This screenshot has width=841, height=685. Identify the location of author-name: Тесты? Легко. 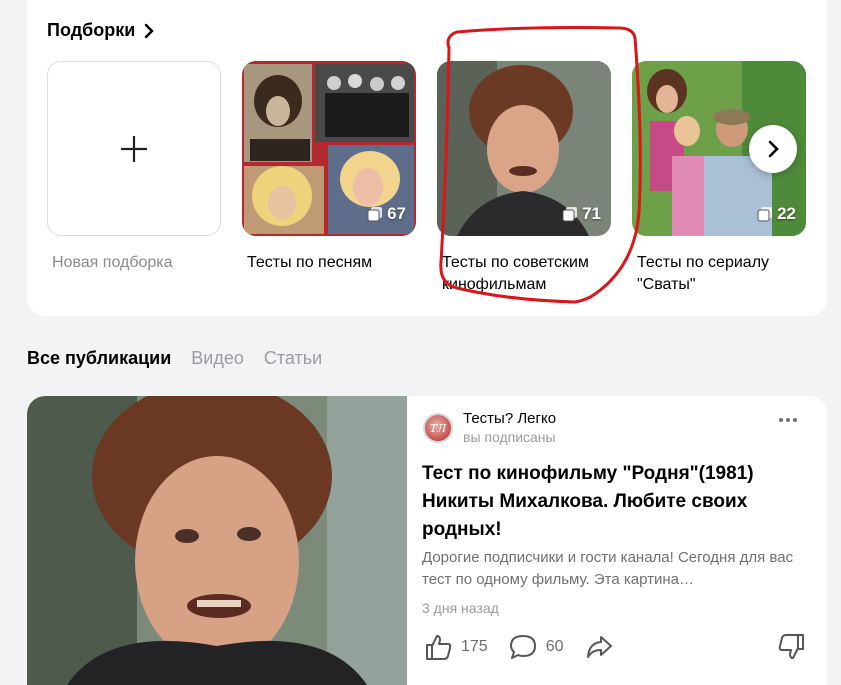
(509, 419).